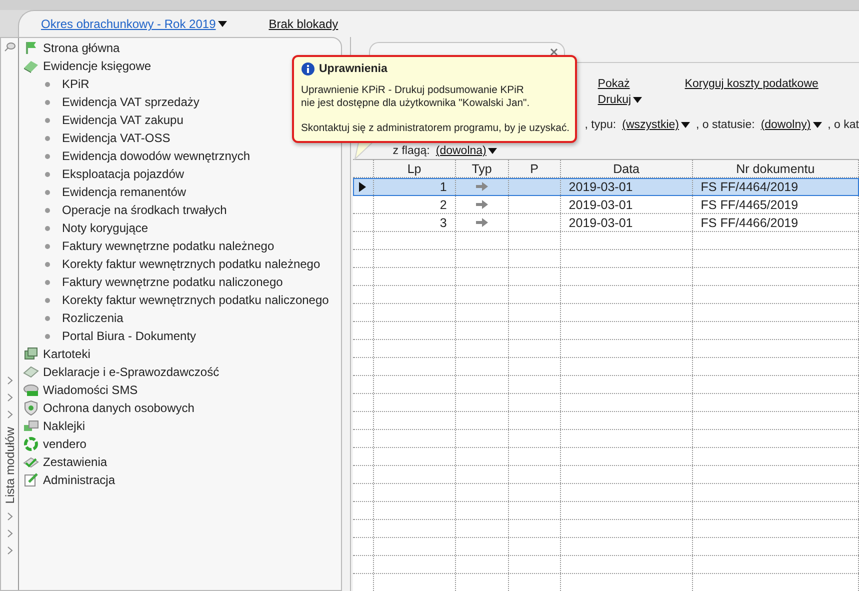 This screenshot has width=859, height=591. Describe the element at coordinates (67, 84) in the screenshot. I see `submodule-item: KPiR` at that location.